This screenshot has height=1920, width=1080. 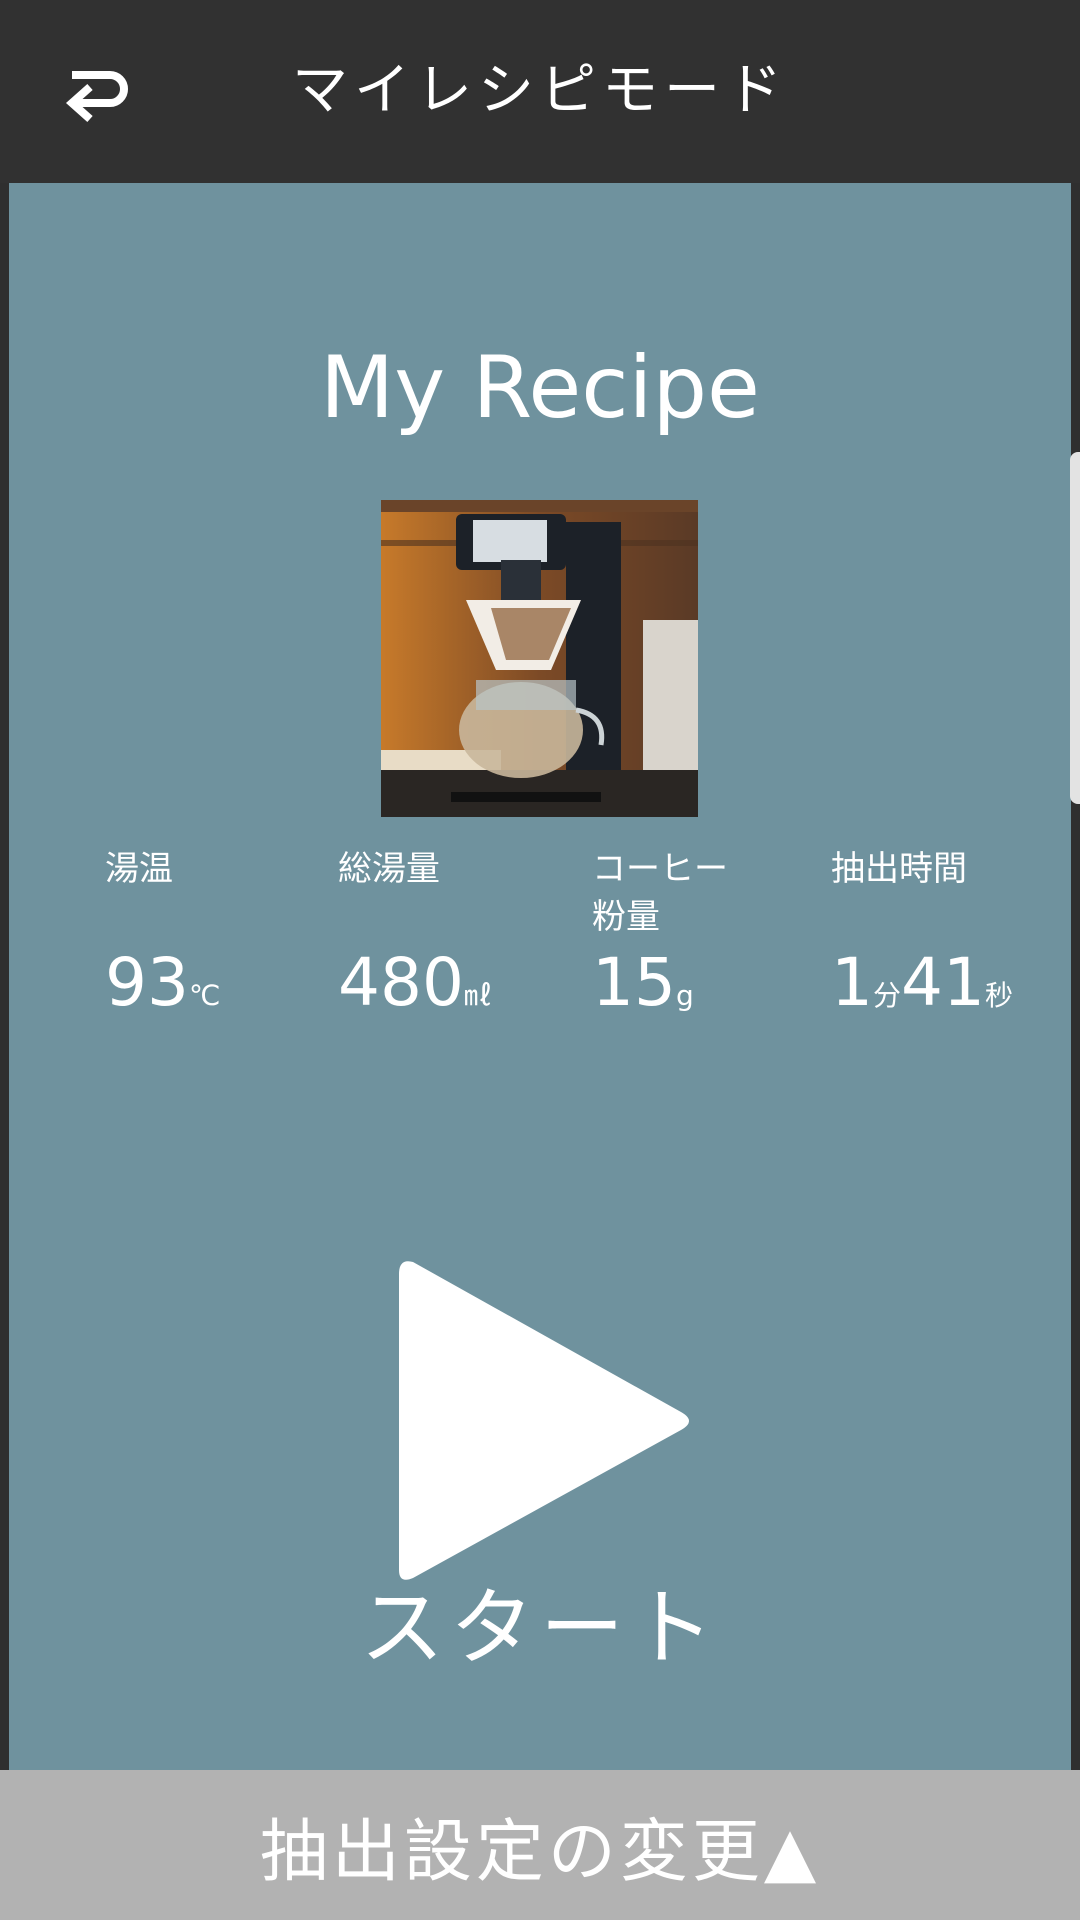 I want to click on total-water-label: 総湯量, so click(x=389, y=869).